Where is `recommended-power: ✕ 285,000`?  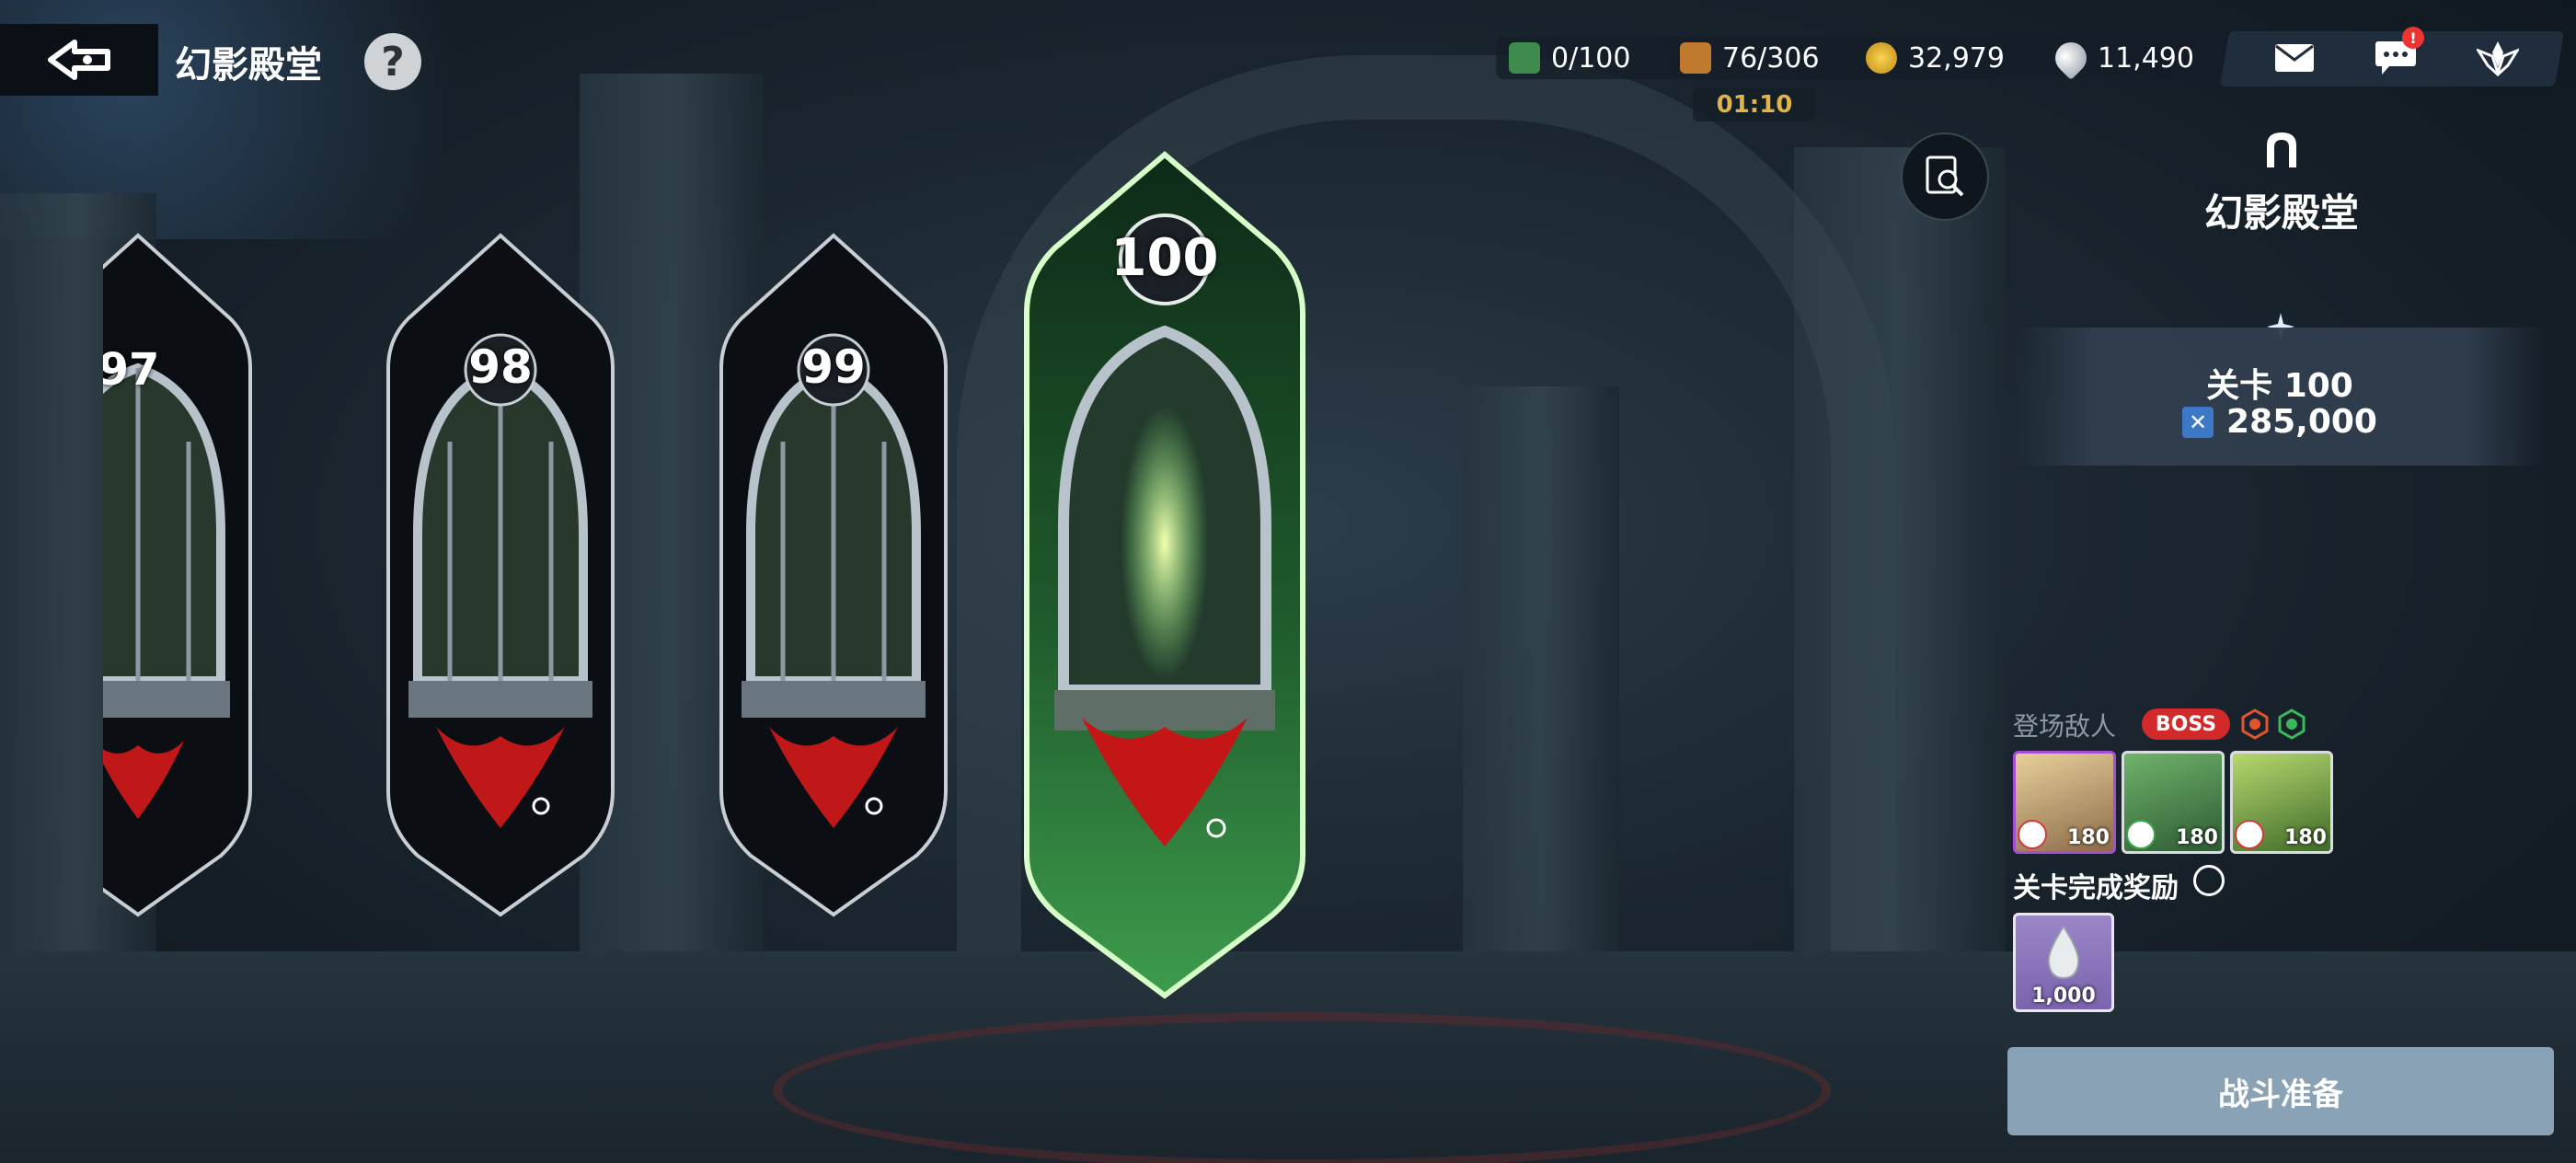 recommended-power: ✕ 285,000 is located at coordinates (2280, 422).